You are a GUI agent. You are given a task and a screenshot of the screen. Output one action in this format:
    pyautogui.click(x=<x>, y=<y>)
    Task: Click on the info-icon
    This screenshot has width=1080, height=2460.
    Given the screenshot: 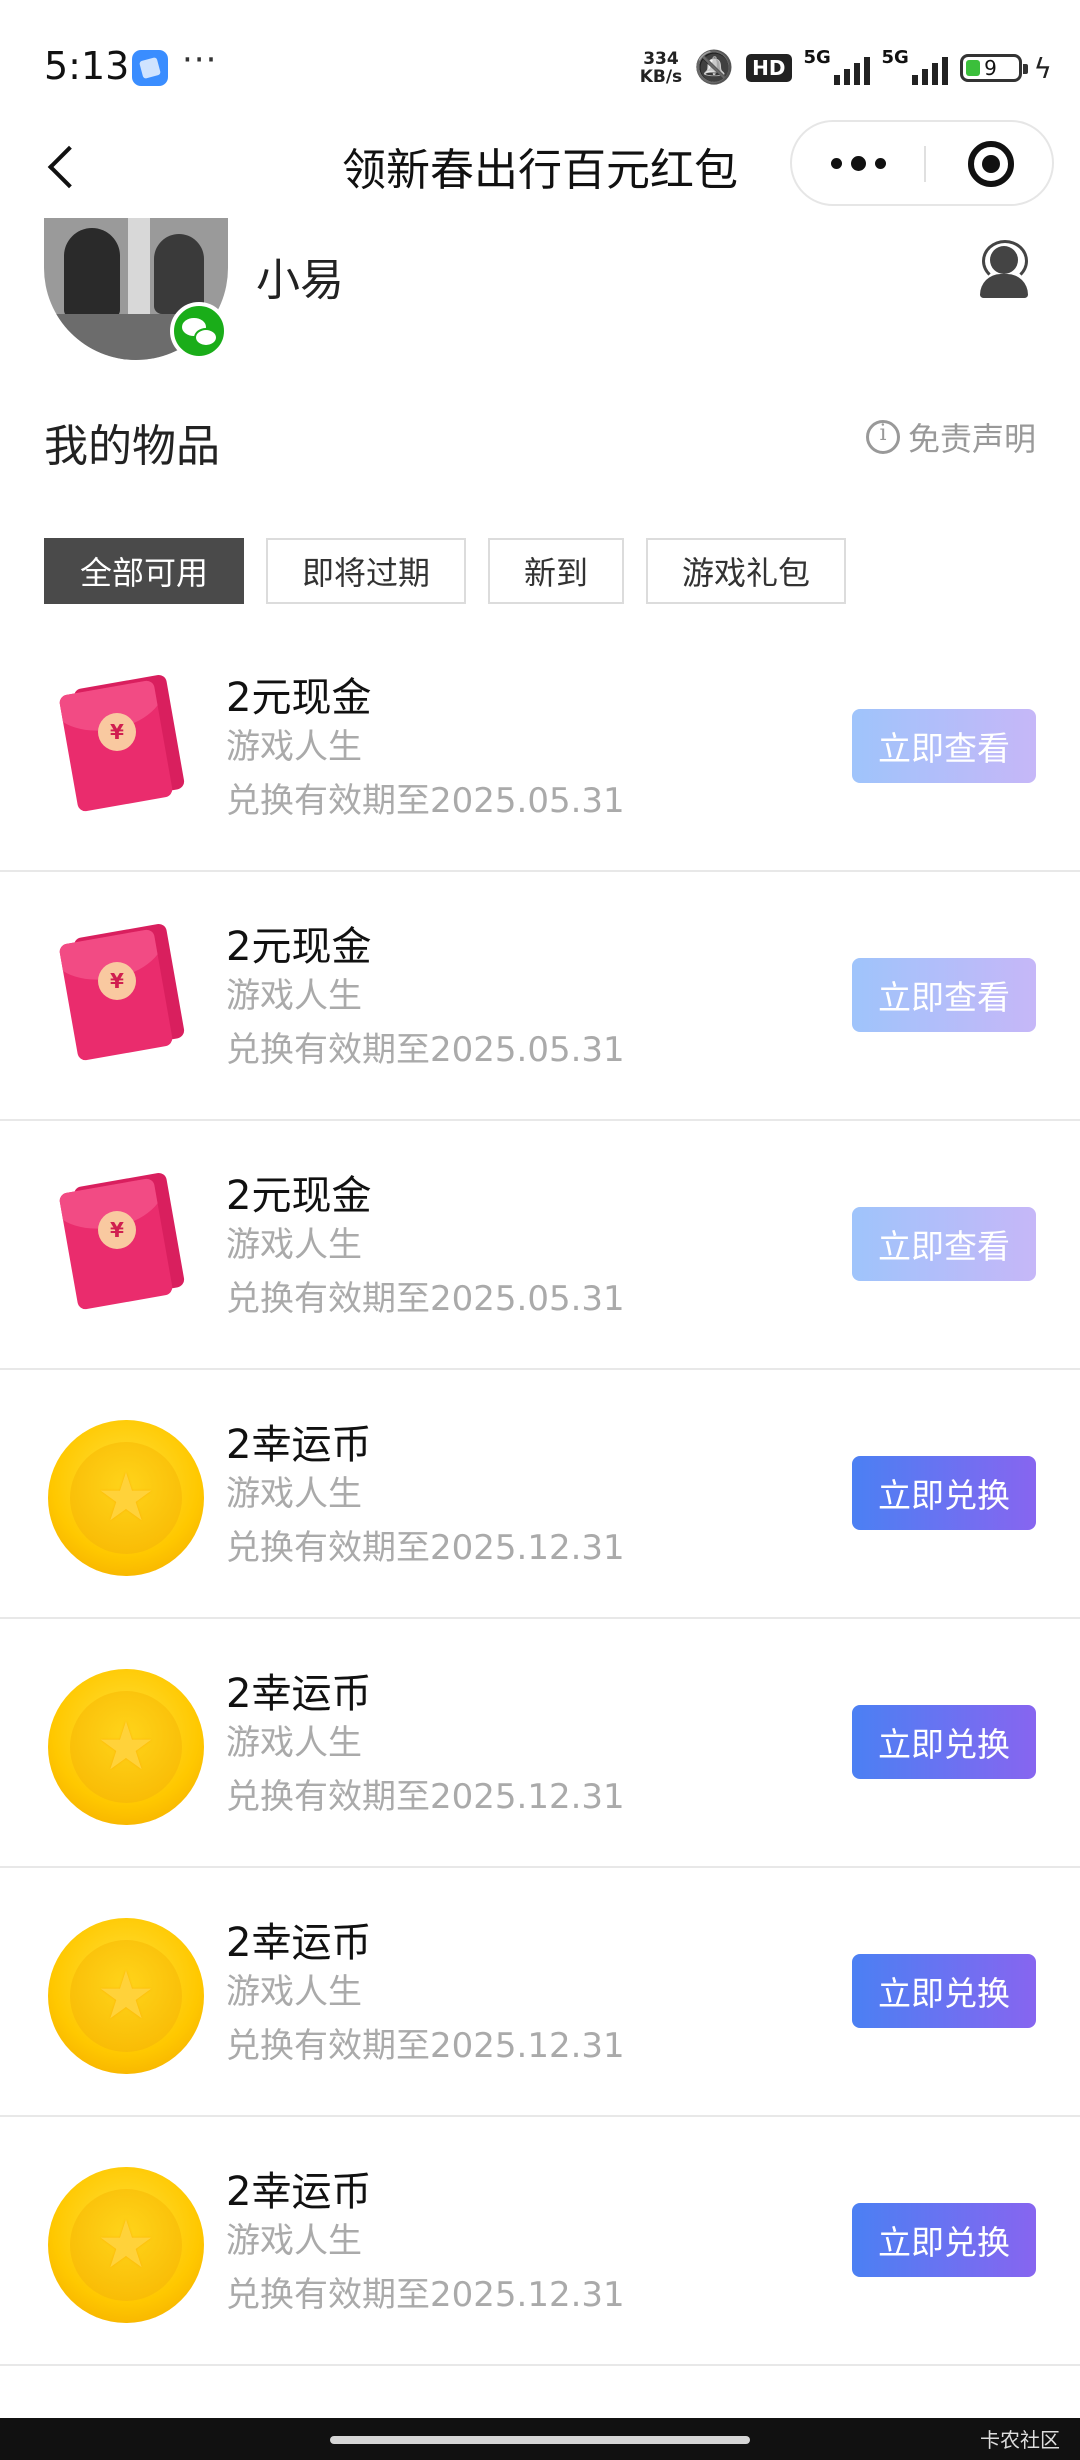 What is the action you would take?
    pyautogui.click(x=882, y=437)
    